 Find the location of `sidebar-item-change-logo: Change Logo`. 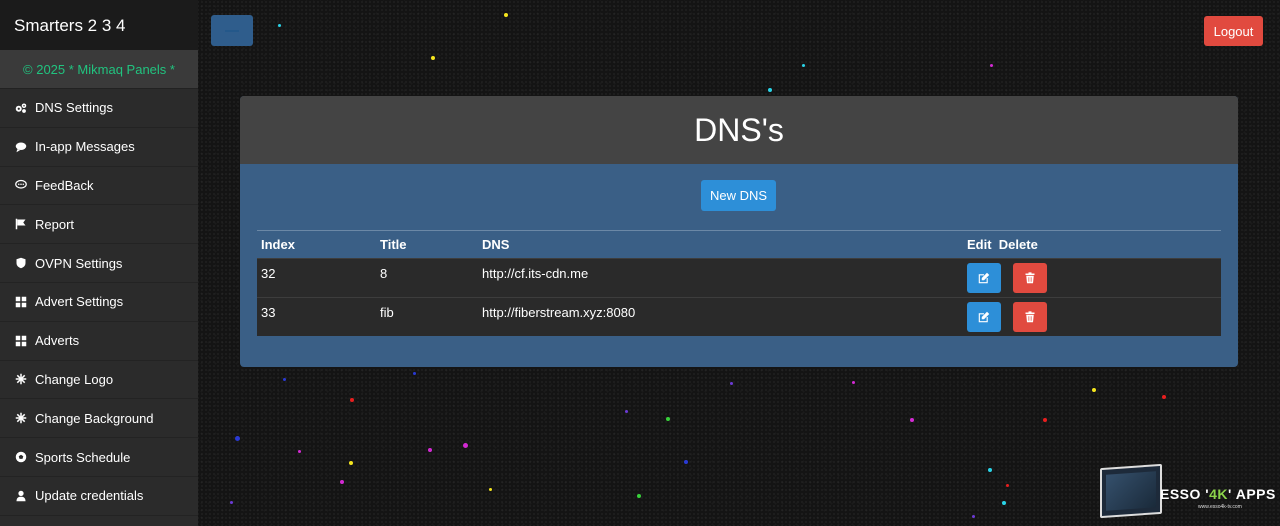

sidebar-item-change-logo: Change Logo is located at coordinates (99, 380).